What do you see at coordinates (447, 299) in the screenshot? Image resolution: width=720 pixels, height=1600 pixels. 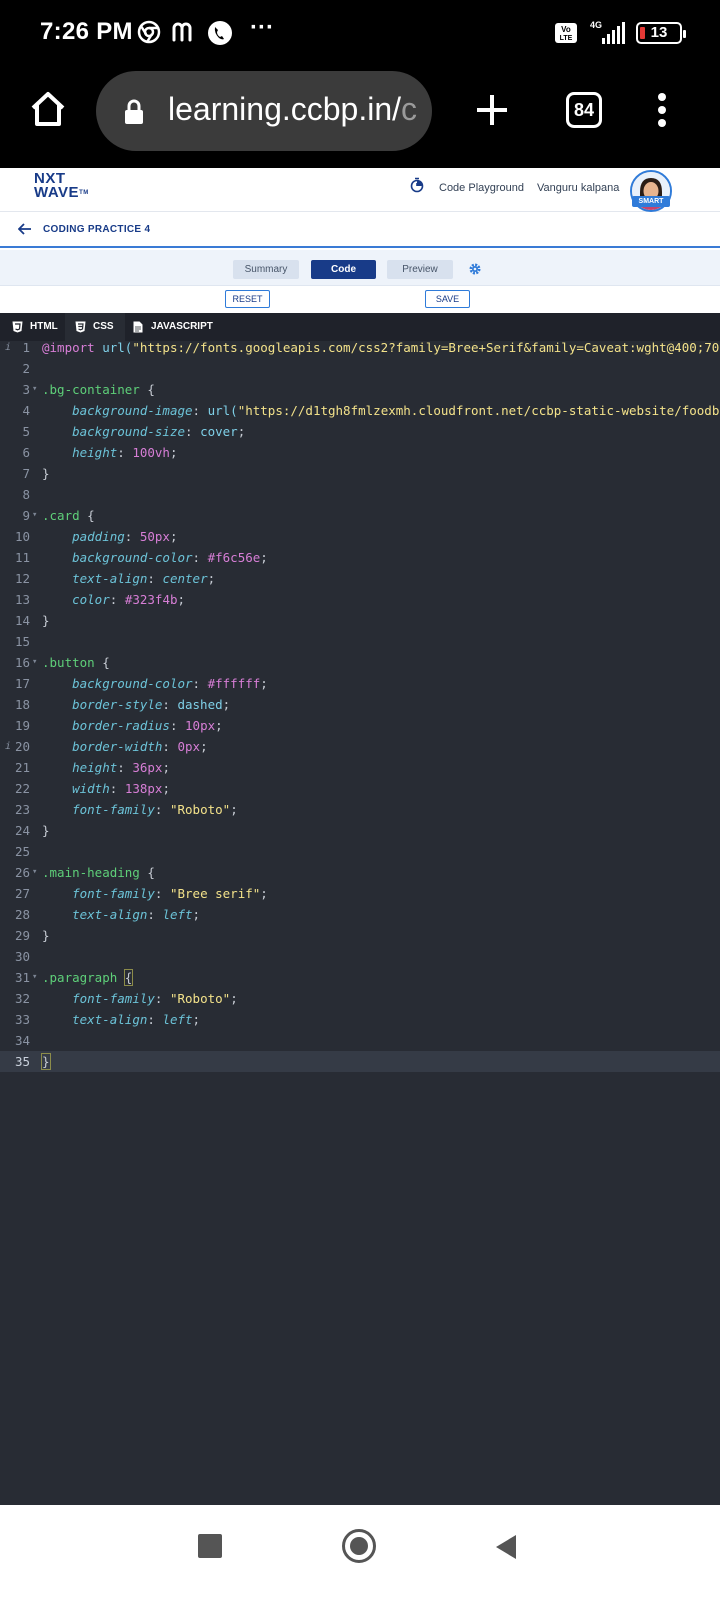 I see `save-button: SAVE` at bounding box center [447, 299].